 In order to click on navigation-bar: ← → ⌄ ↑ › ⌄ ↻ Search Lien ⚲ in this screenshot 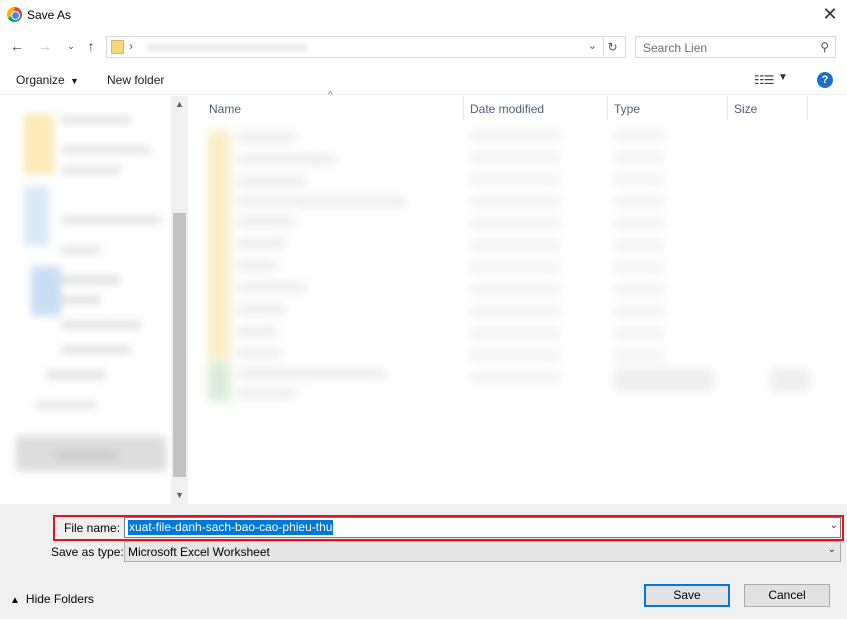, I will do `click(423, 47)`.